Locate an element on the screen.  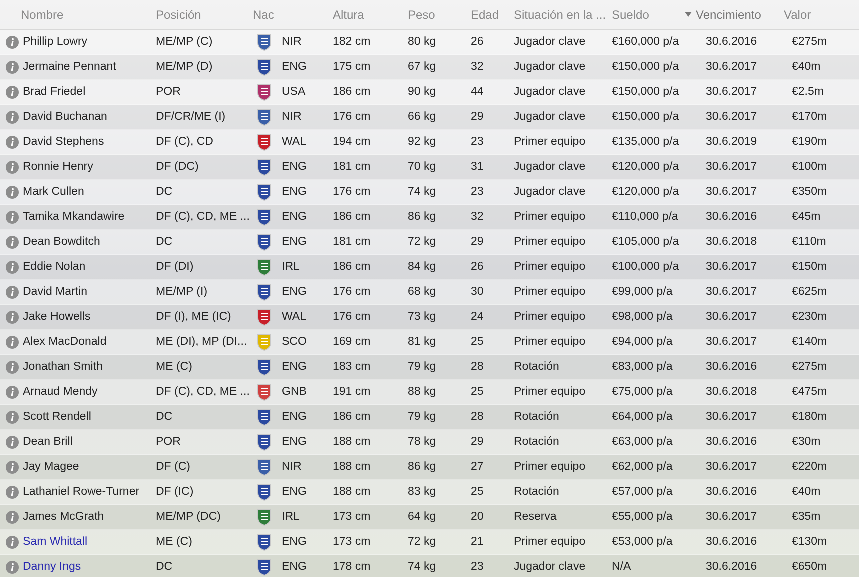
table-cell: 194 cm is located at coordinates (352, 142).